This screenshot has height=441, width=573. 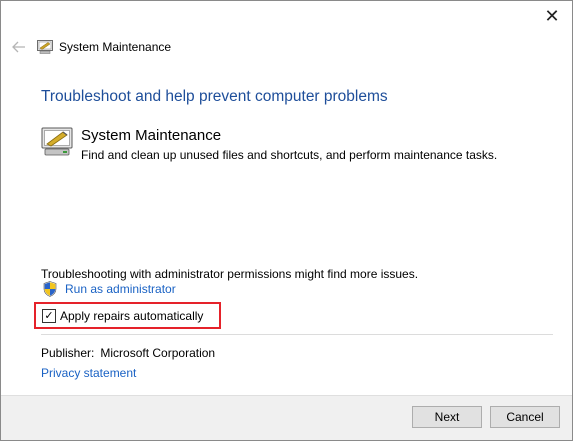 I want to click on run-as-admin-link: Run as administrator, so click(x=120, y=289).